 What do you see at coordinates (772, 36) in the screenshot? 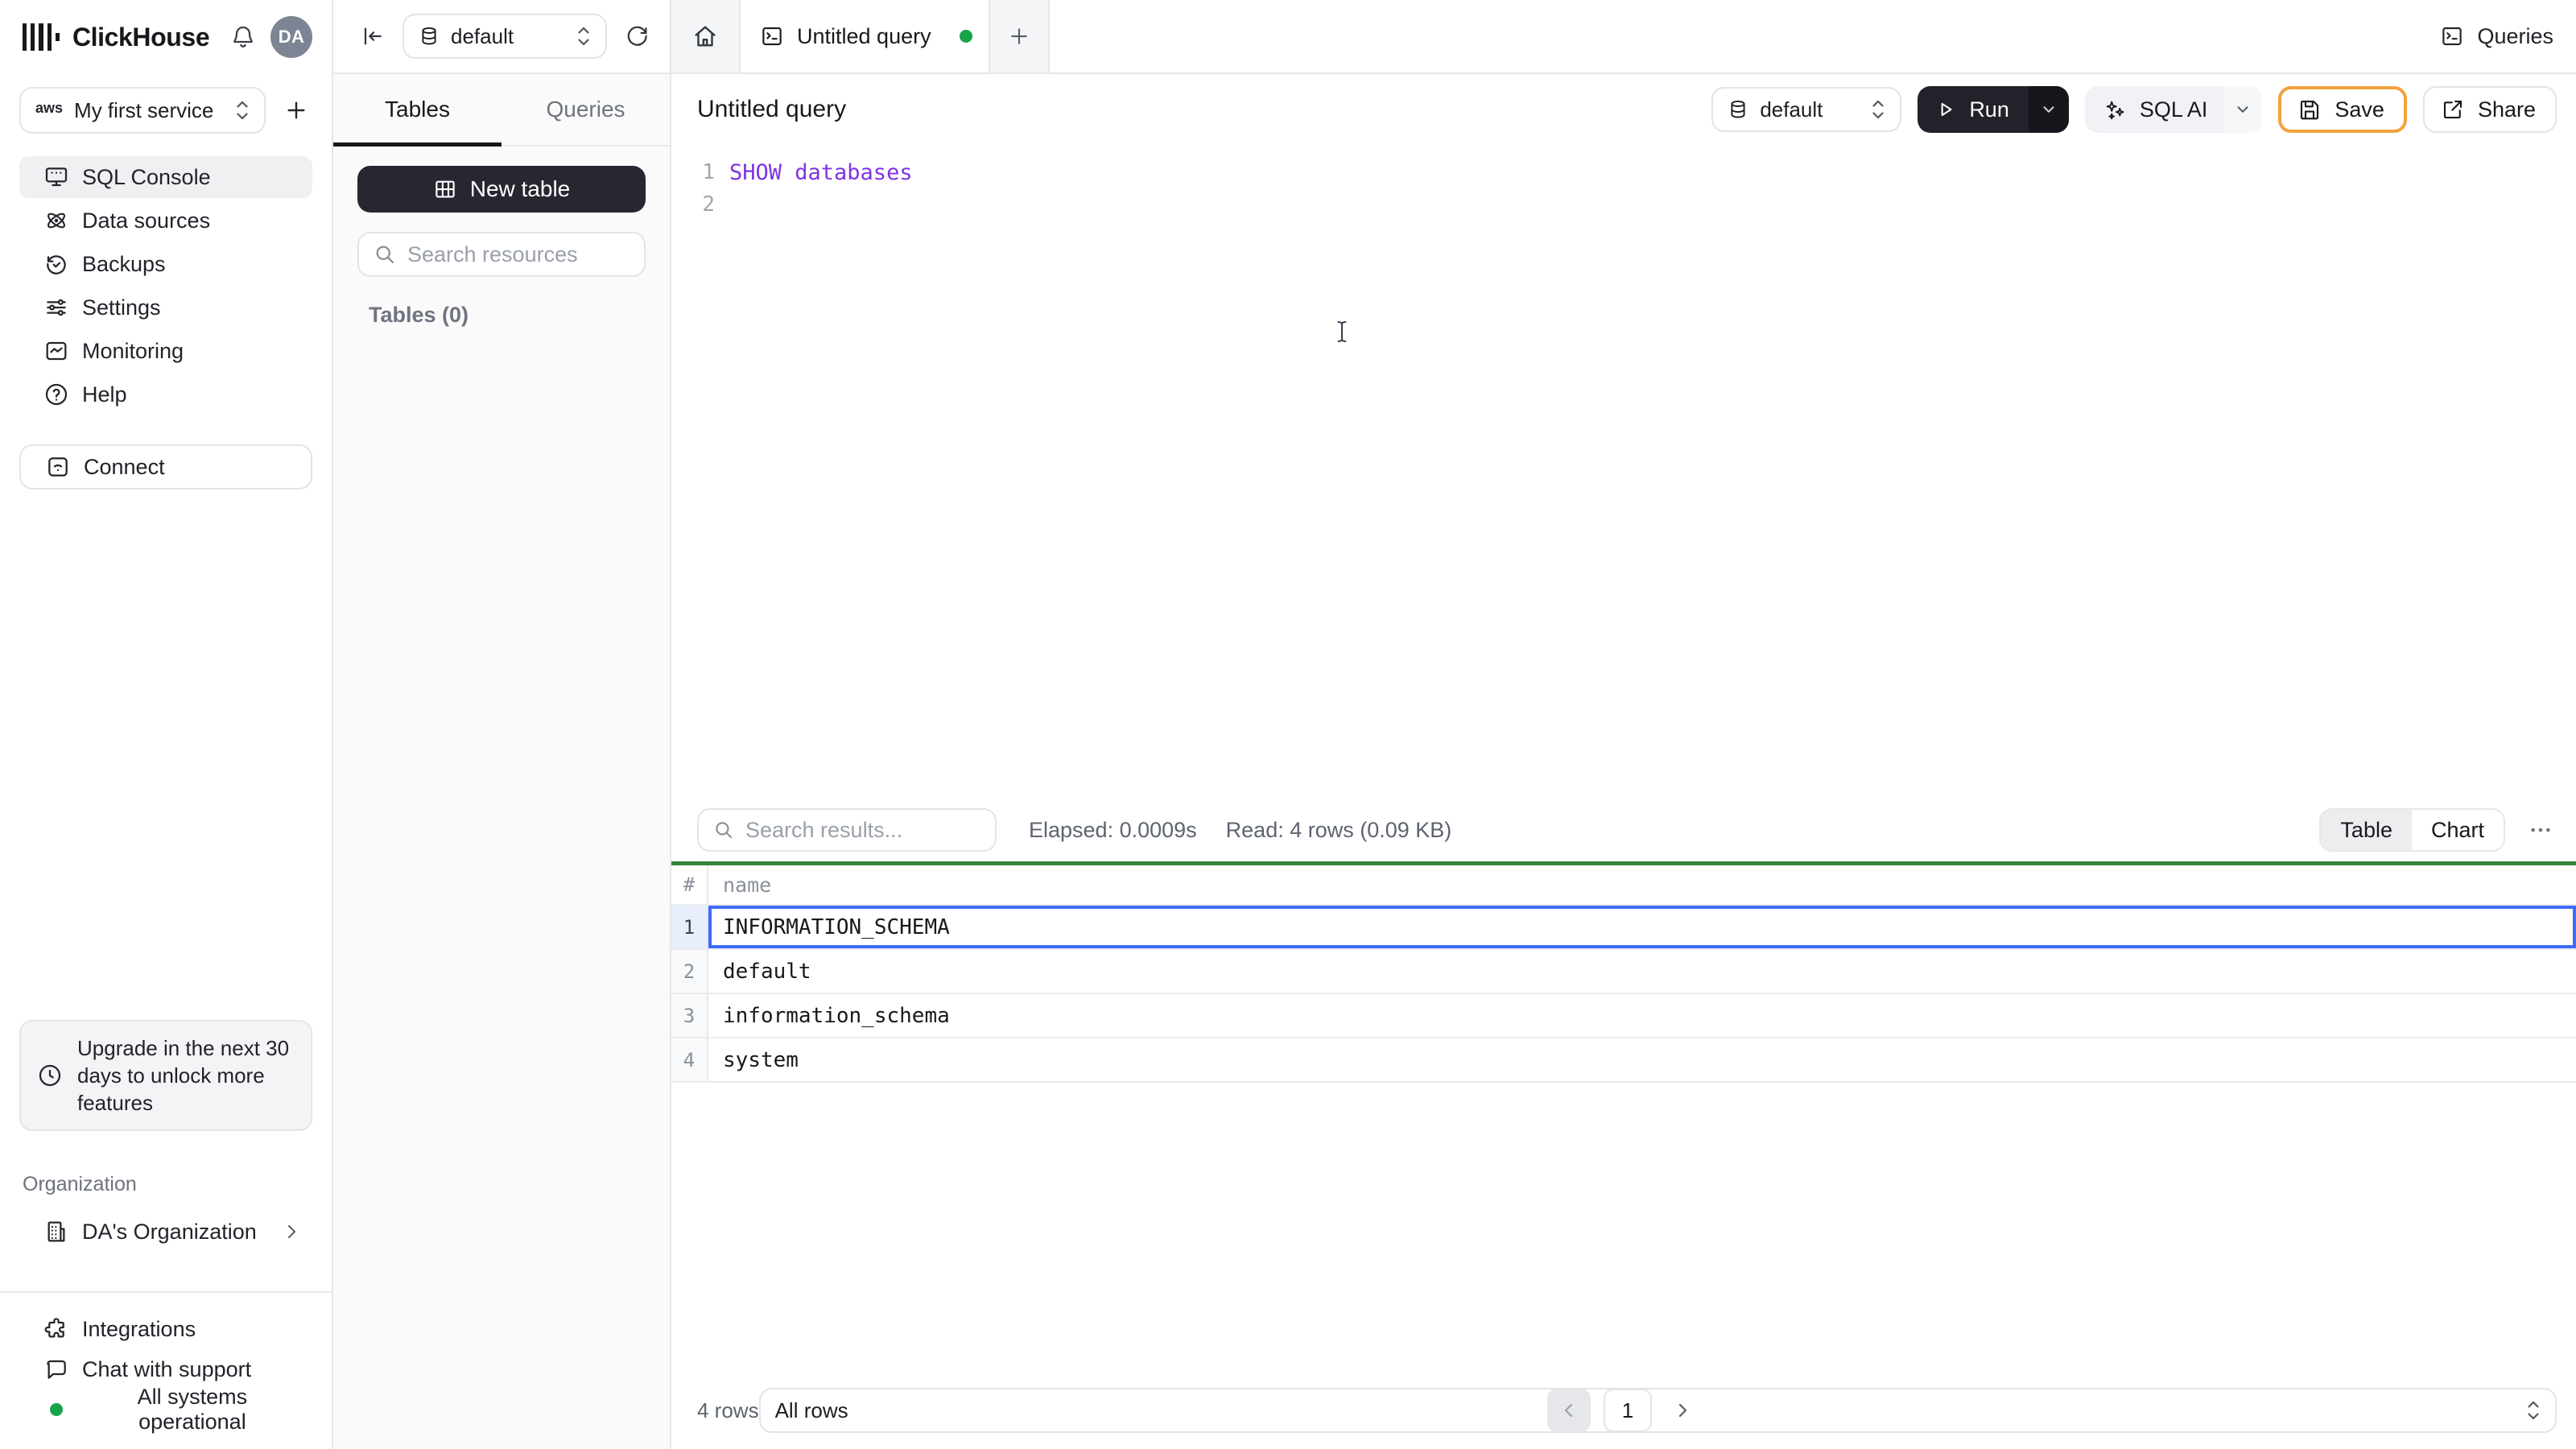
I see `terminal-icon` at bounding box center [772, 36].